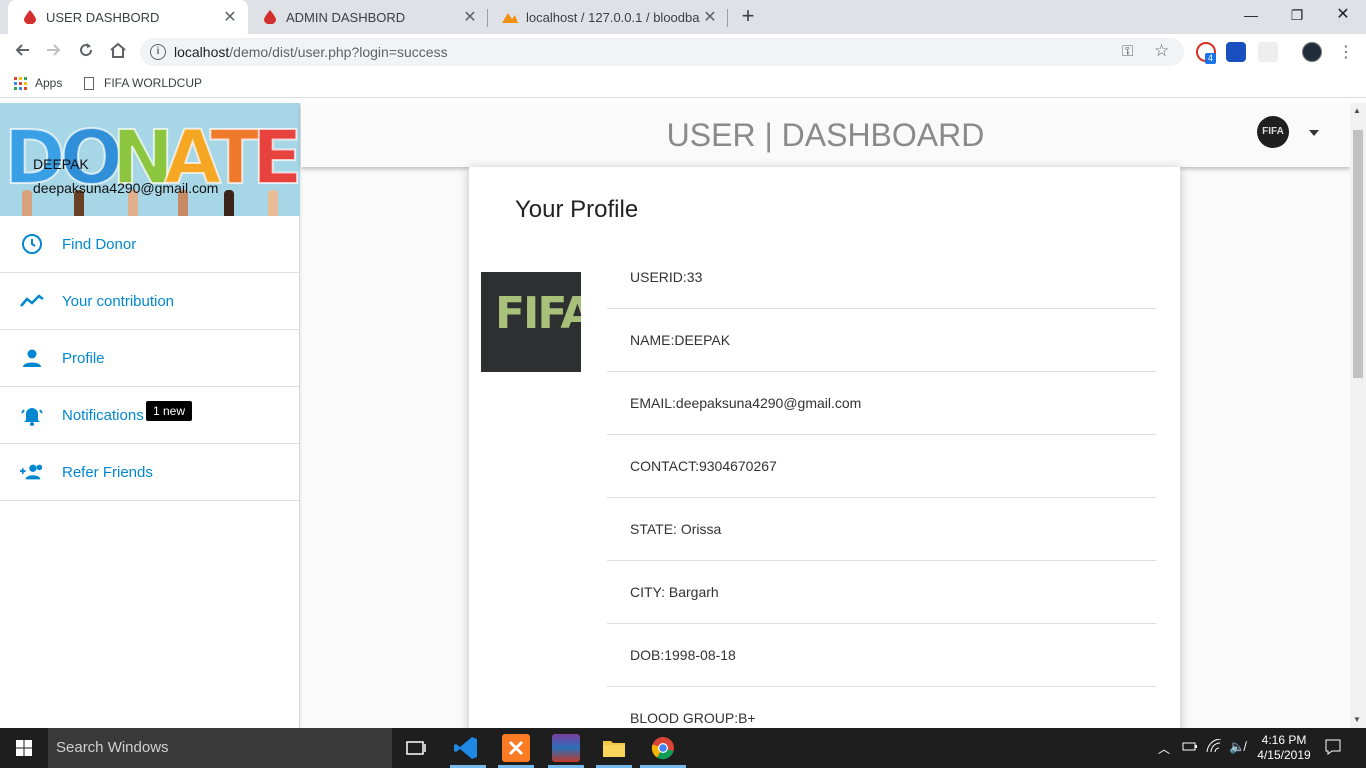  I want to click on profile-field-userid: USERID:33, so click(881, 277).